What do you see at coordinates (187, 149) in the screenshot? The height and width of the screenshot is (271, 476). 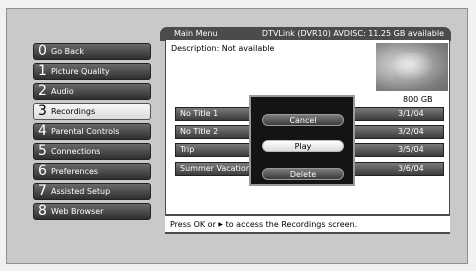 I see `recording-title: Trip` at bounding box center [187, 149].